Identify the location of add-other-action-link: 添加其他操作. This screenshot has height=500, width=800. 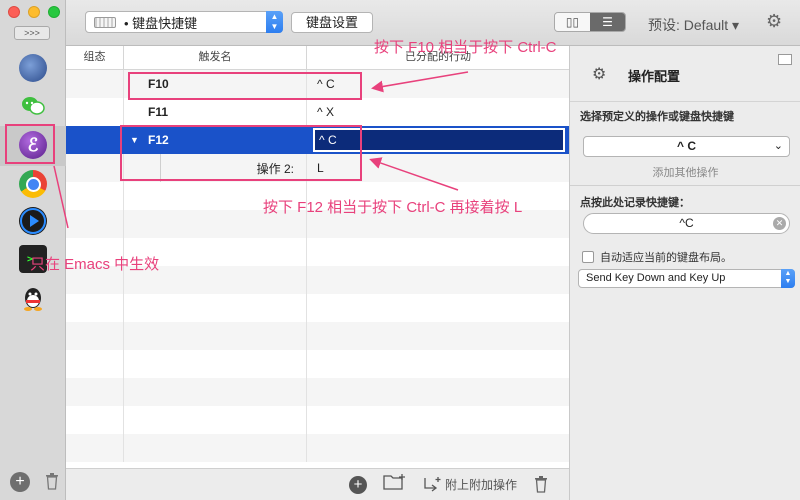
(685, 172).